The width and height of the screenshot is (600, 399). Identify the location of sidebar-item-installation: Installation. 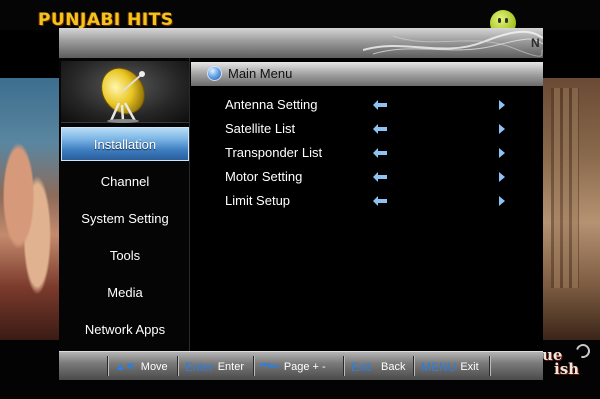
(125, 144).